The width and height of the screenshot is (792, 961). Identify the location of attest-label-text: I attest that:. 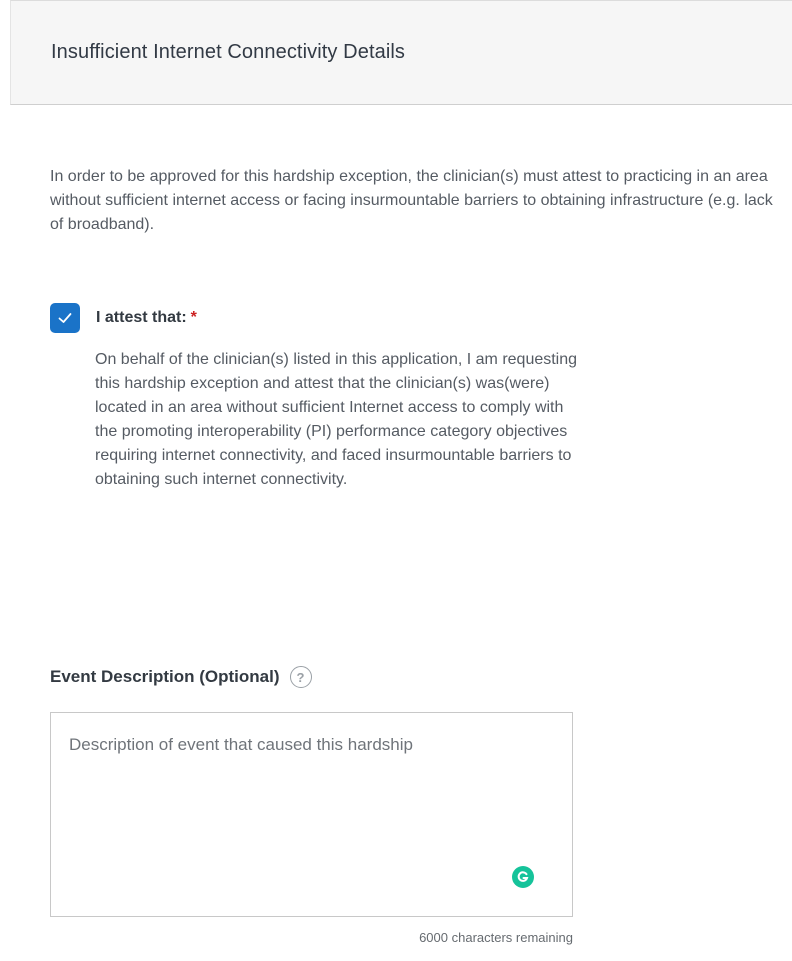
(141, 317).